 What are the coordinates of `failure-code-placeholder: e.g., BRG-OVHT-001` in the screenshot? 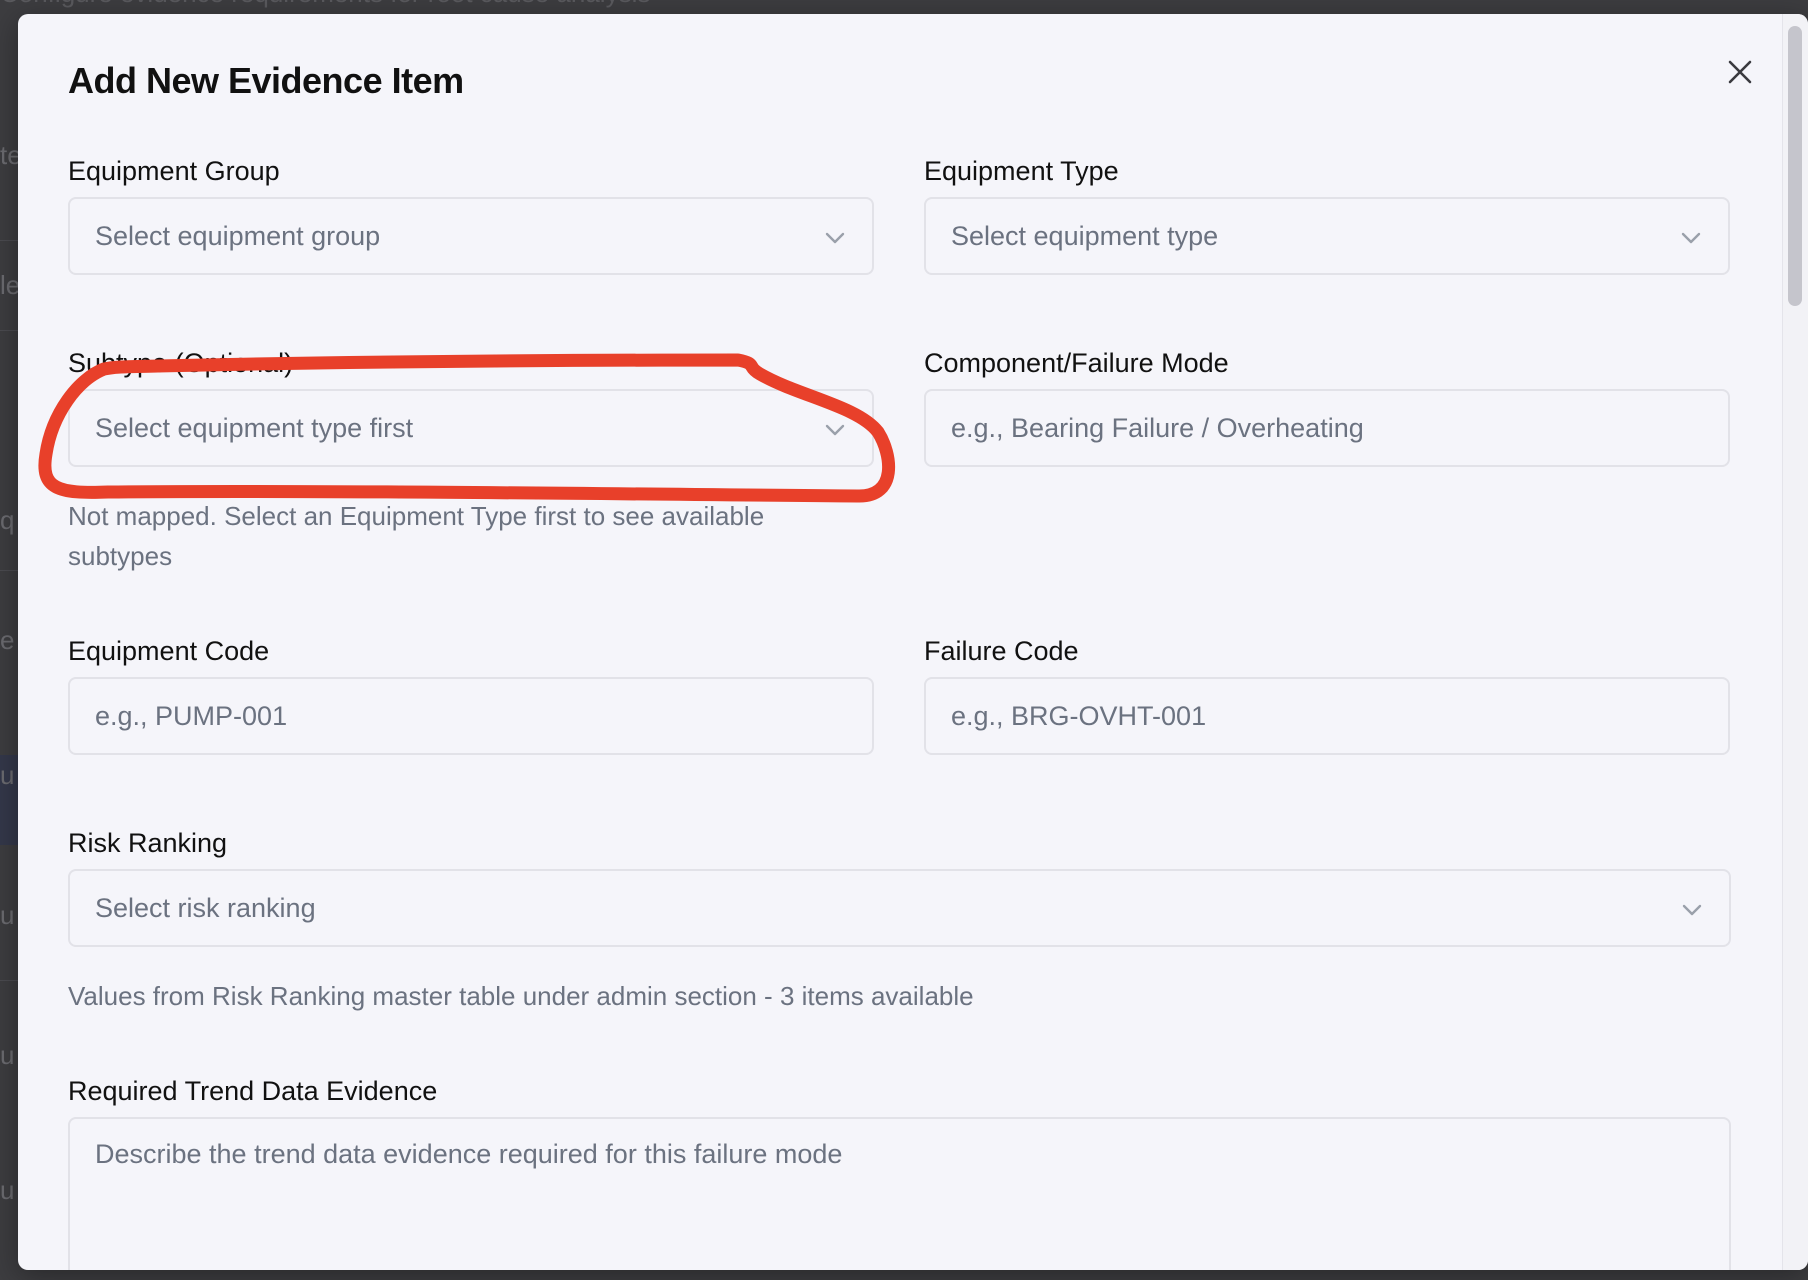 It's located at (1079, 715).